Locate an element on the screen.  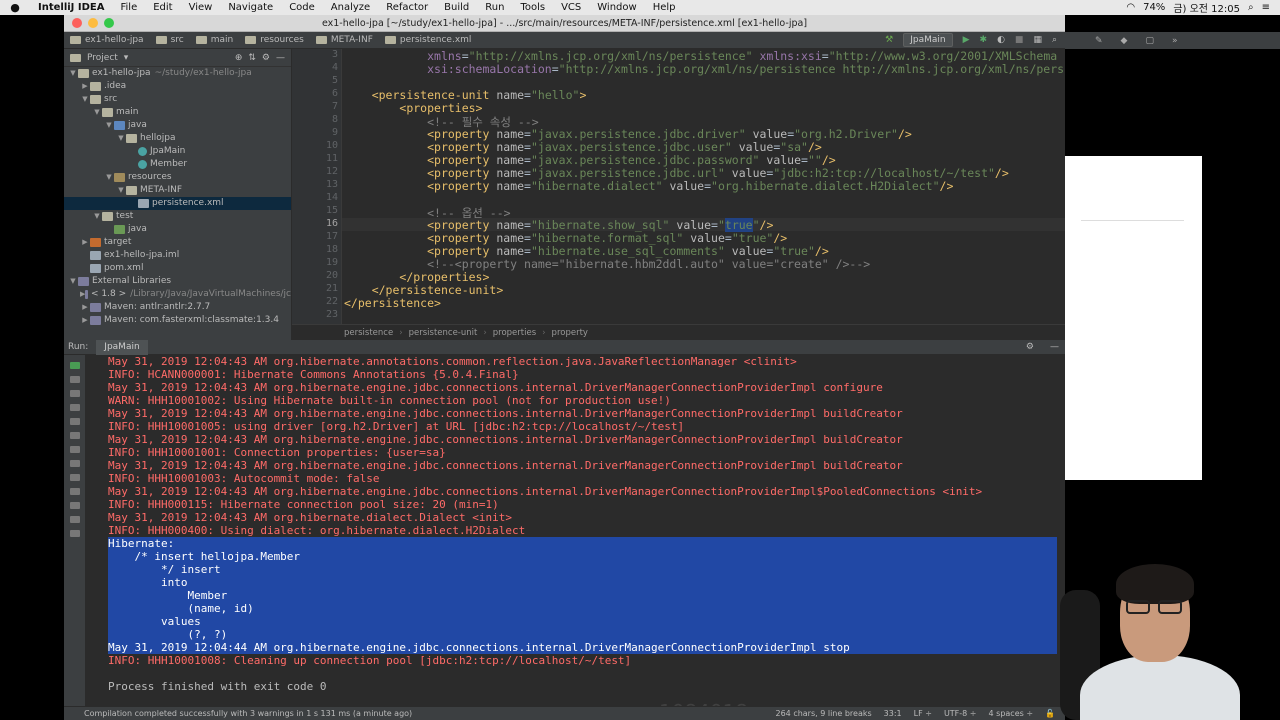
tree-node: ▼ java is located at coordinates (177, 125).